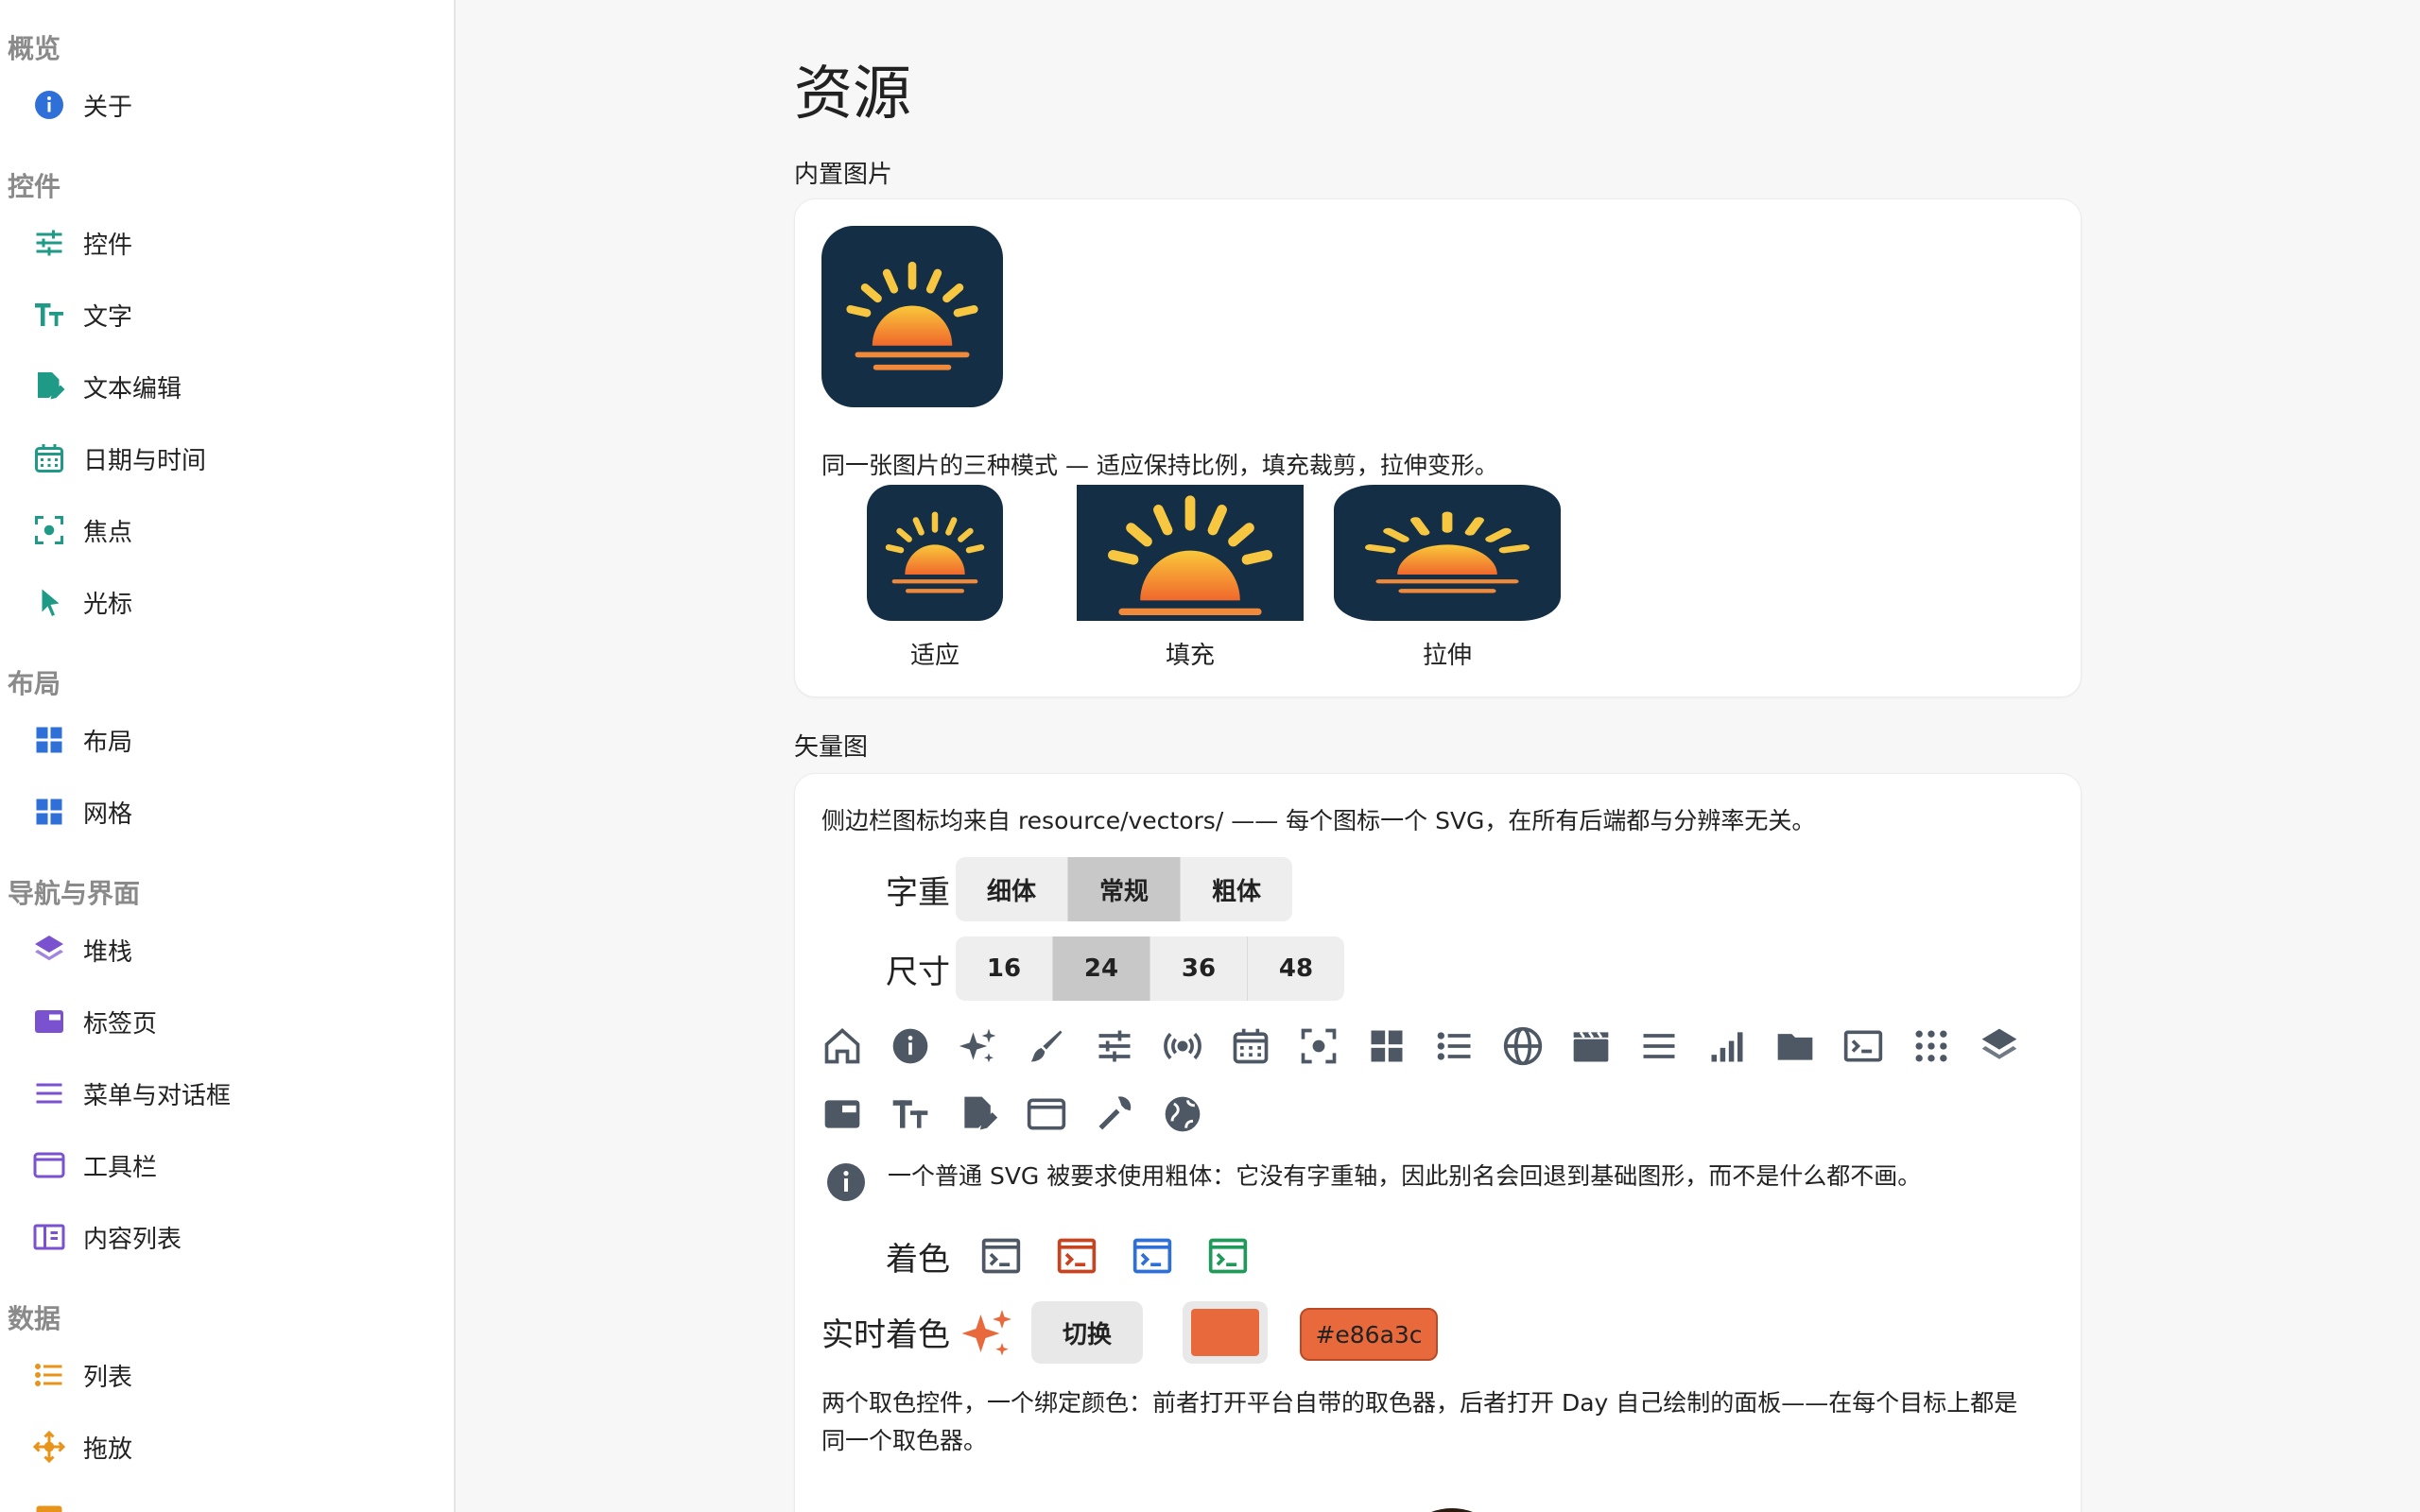  Describe the element at coordinates (918, 893) in the screenshot. I see `weight-label: 字重` at that location.